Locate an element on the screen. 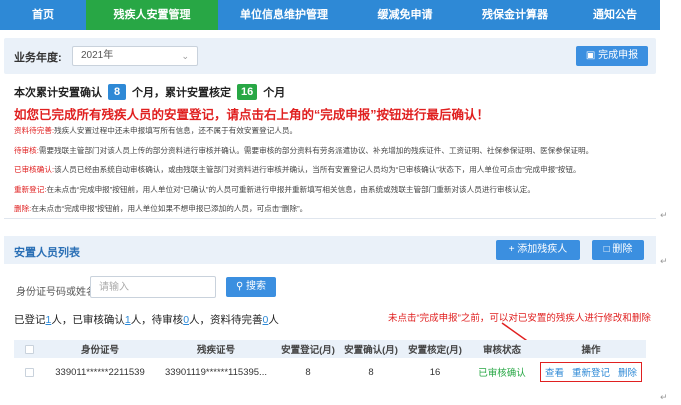 The height and width of the screenshot is (405, 681). year-value: 2021年 is located at coordinates (97, 55).